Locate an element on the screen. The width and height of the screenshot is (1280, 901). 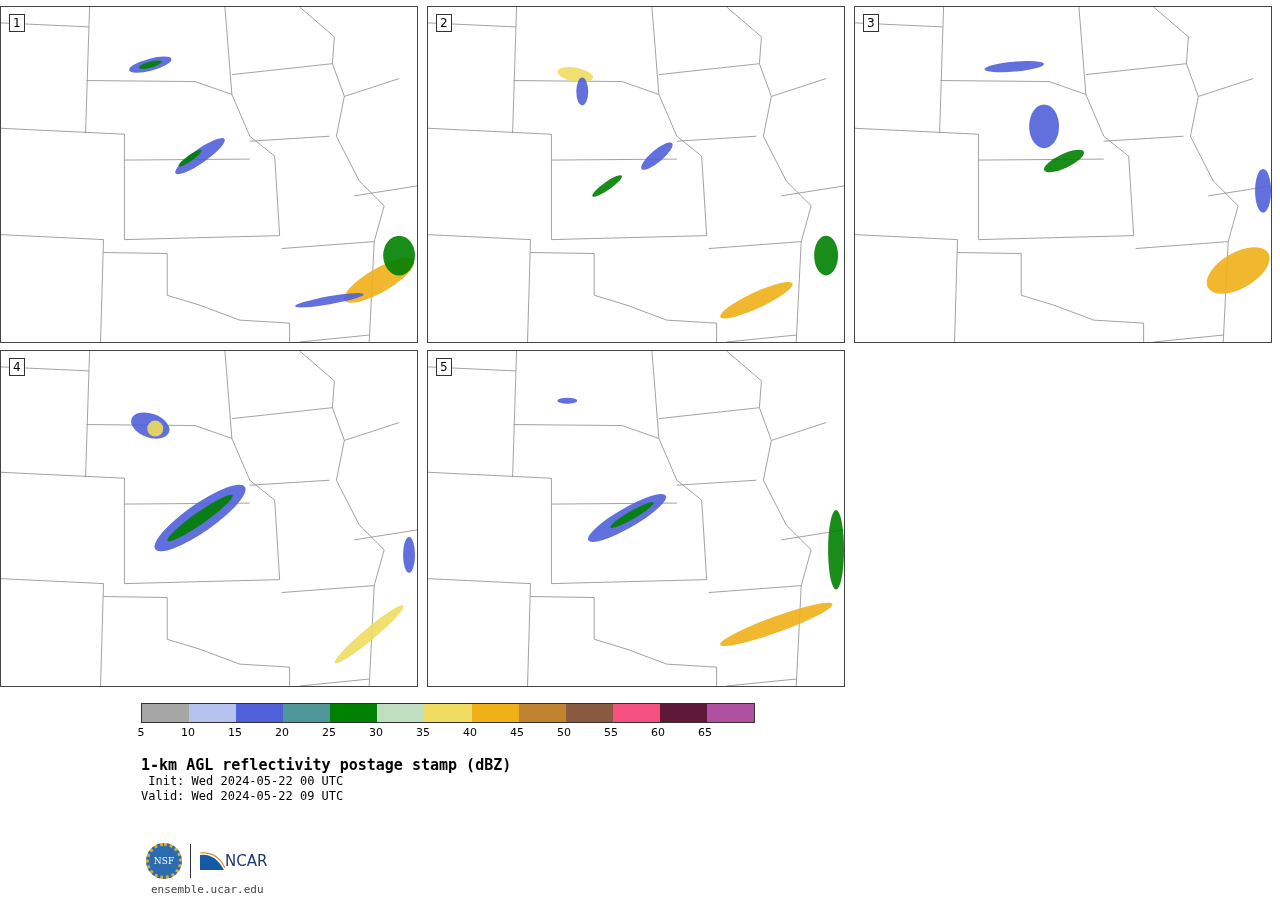
init-time: Init: Wed 2024-05-22 00 UTC is located at coordinates (246, 781).